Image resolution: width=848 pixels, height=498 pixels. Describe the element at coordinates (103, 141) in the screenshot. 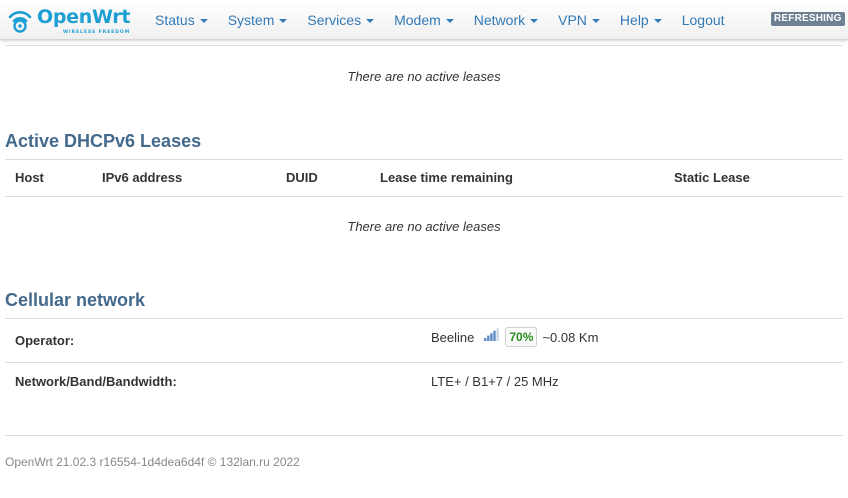

I see `dhcpv6-leases-title: Active DHCPv6 Leases` at that location.